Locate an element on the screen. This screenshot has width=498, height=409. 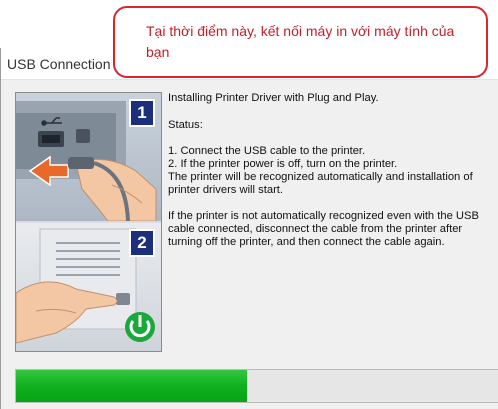
step-1-text: 1. Connect the USB cable to the printer. is located at coordinates (267, 151).